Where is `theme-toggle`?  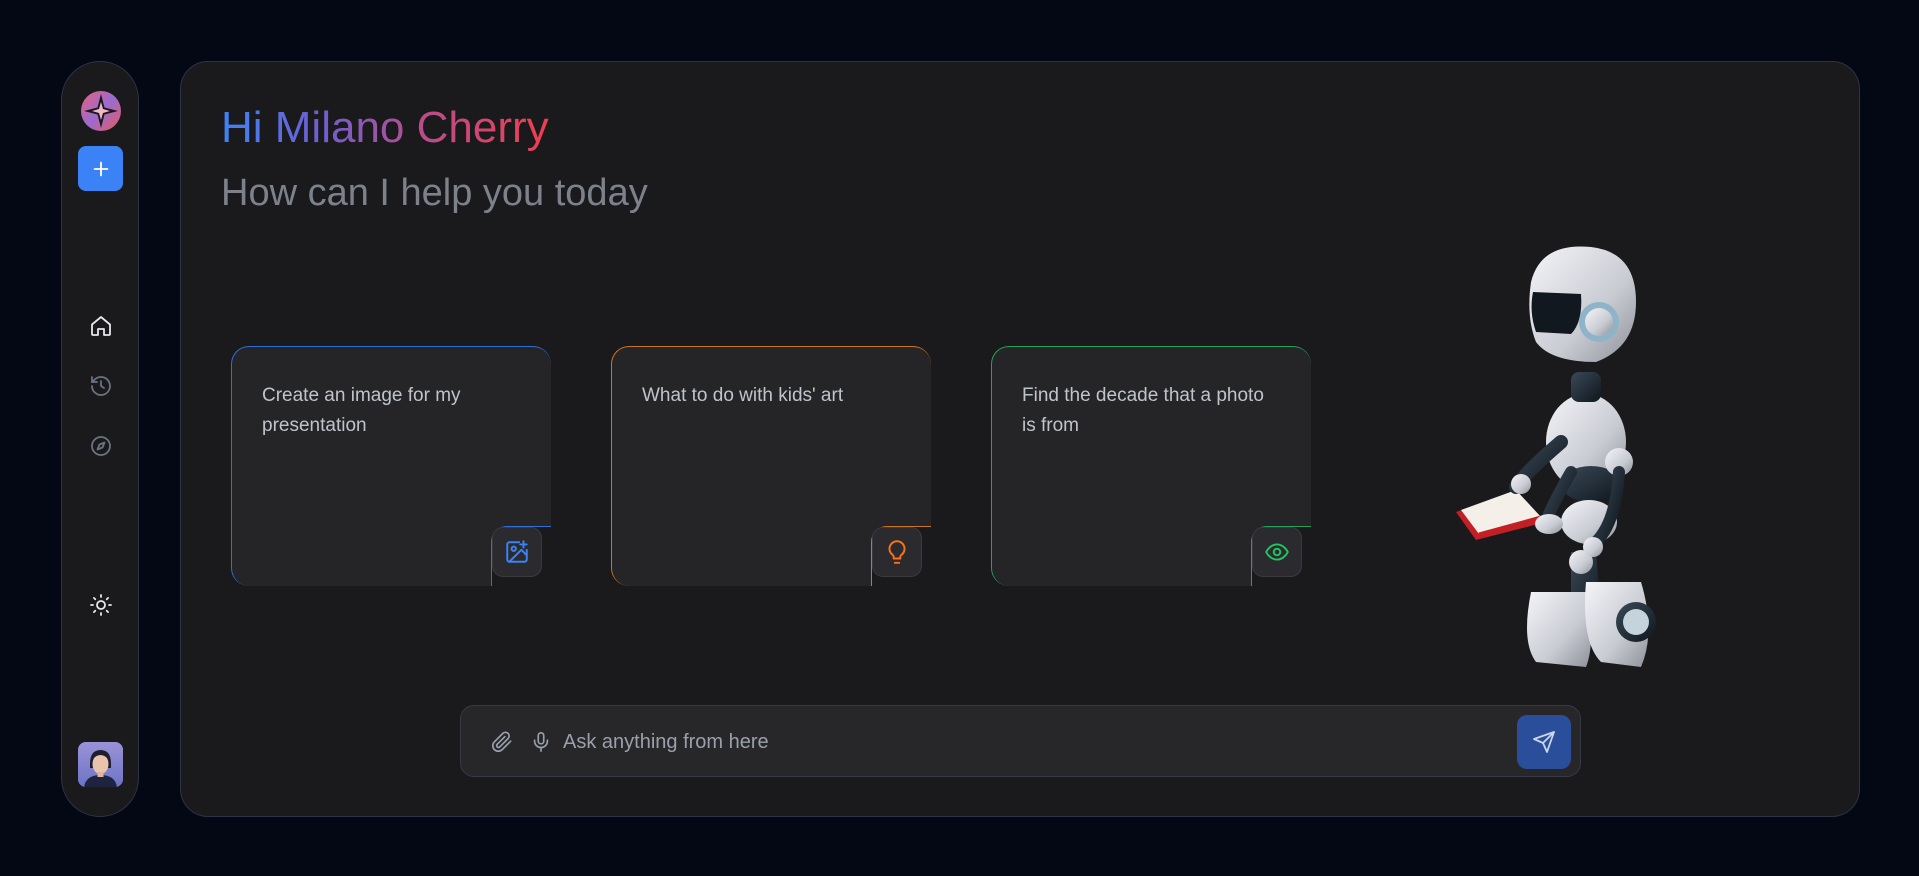 theme-toggle is located at coordinates (101, 605).